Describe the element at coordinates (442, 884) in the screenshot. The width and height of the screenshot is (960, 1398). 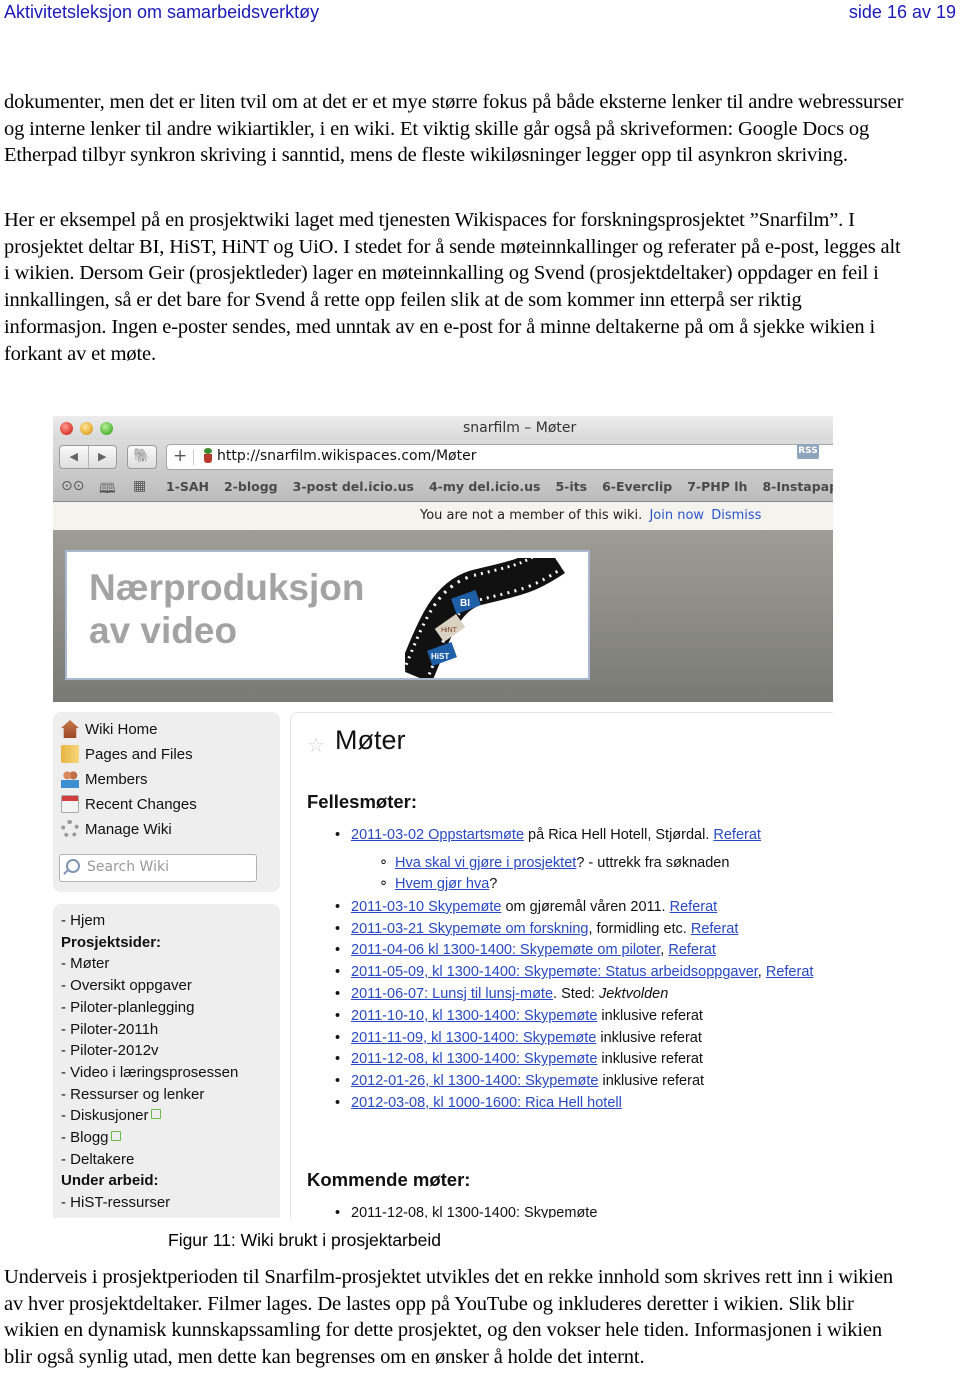
I see `meeting-link: Hvem gjør hva` at that location.